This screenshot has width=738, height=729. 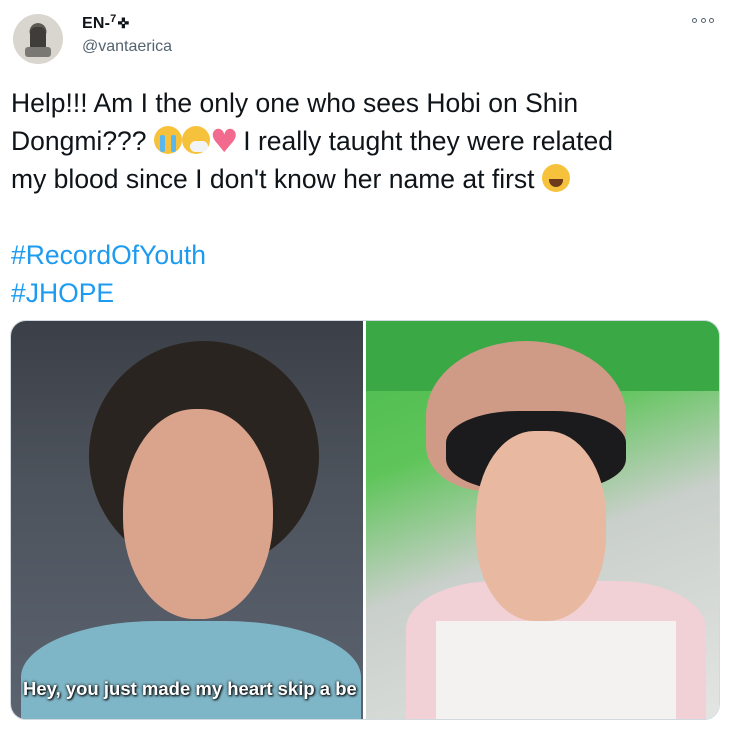 I want to click on name-superscript: 7, so click(x=113, y=19).